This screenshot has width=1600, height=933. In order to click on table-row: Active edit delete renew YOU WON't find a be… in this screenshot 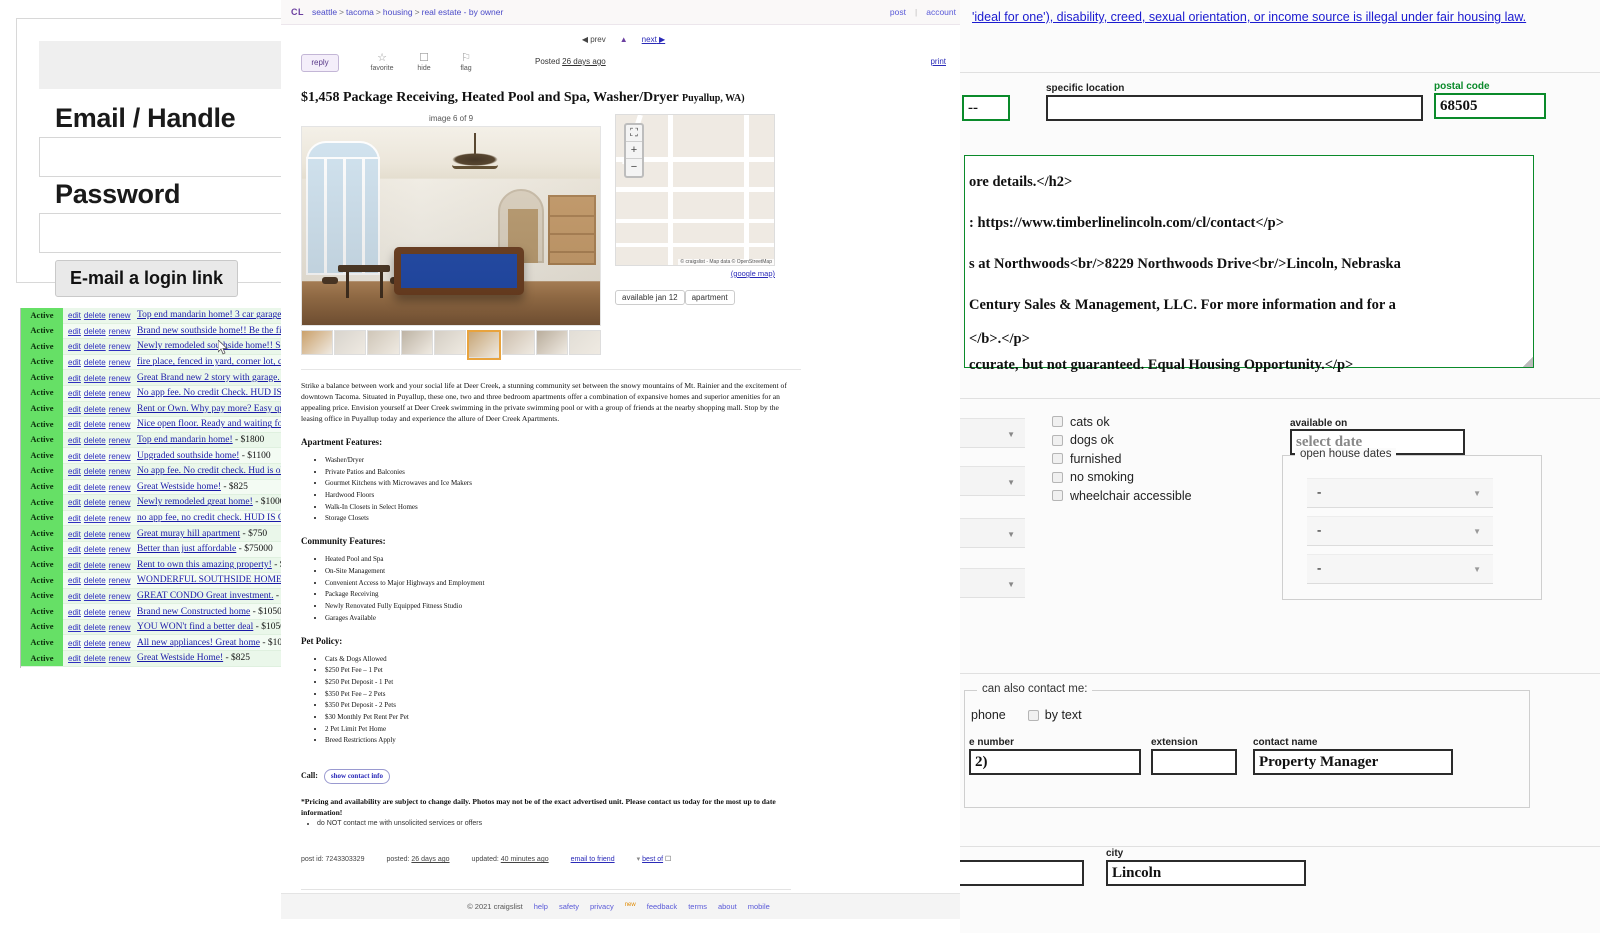, I will do `click(151, 627)`.